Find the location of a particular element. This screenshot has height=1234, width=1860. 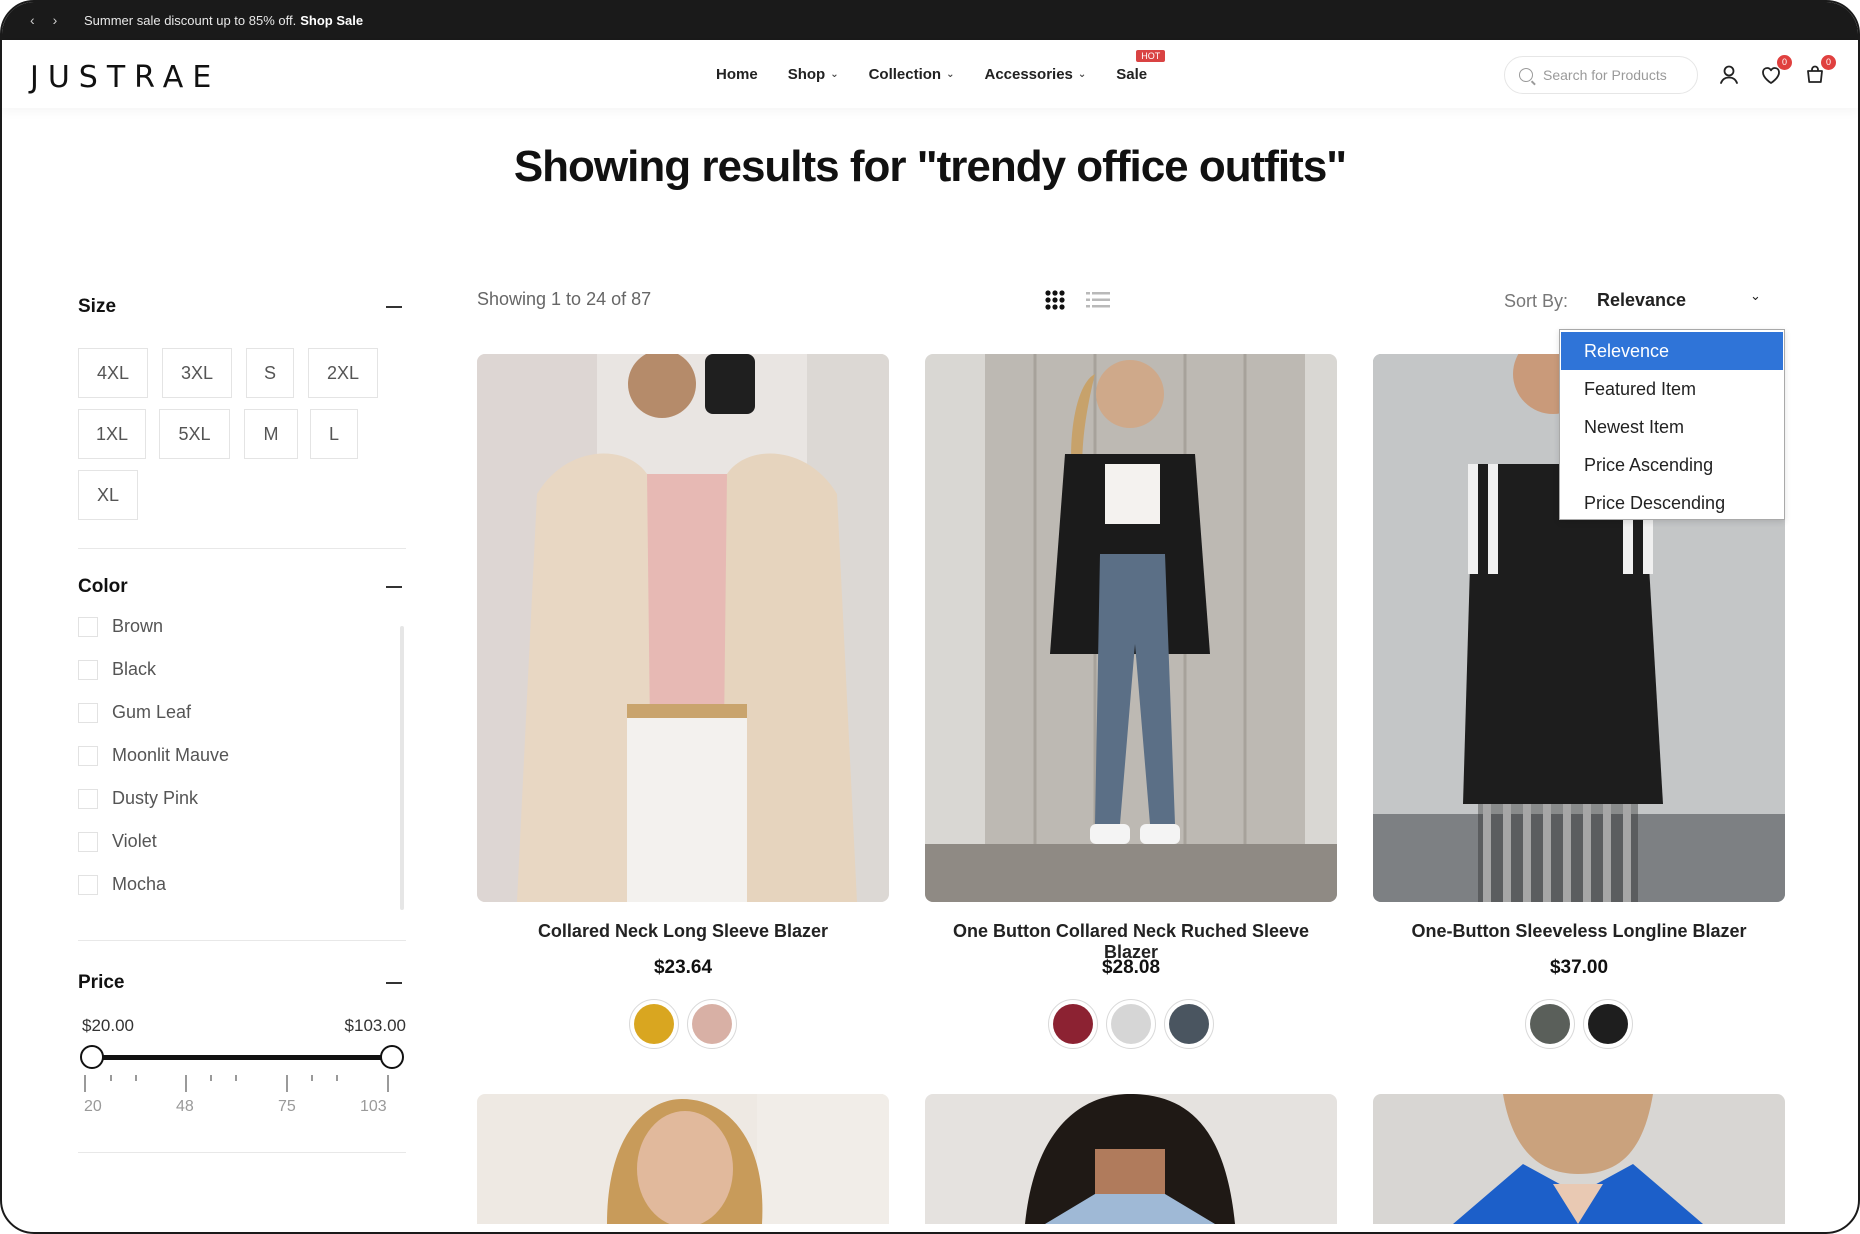

nav-accessories: Accessories ⌄ is located at coordinates (1035, 74).